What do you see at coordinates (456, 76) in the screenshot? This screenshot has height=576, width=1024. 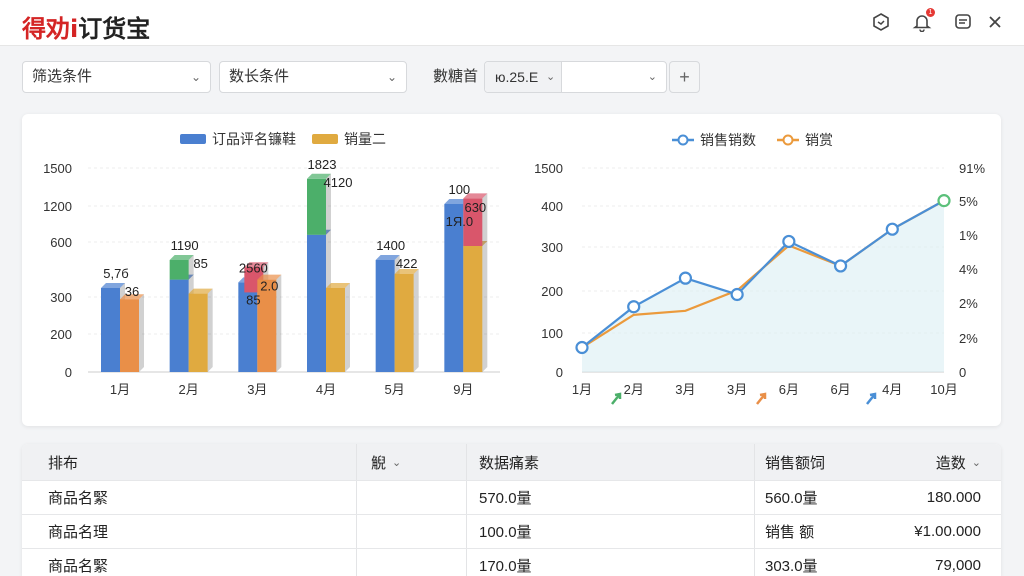 I see `date-label: 數糖首` at bounding box center [456, 76].